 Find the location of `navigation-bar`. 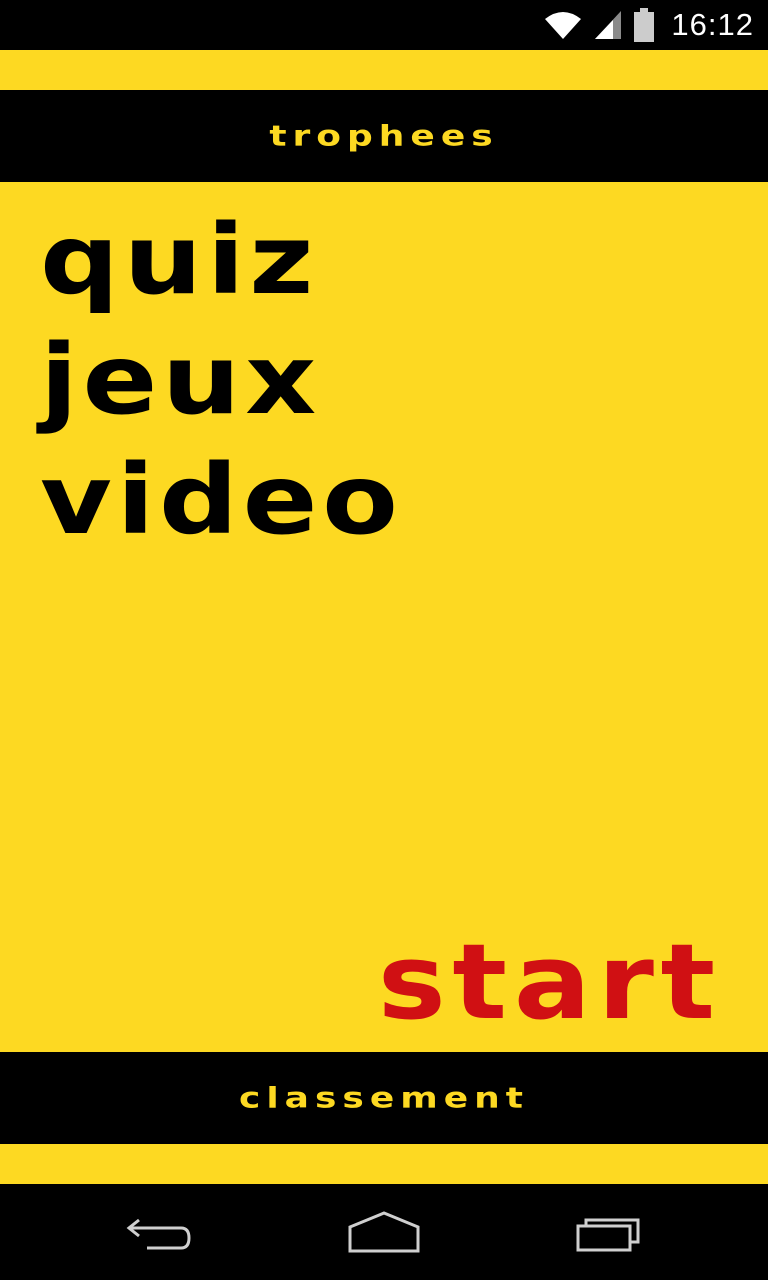

navigation-bar is located at coordinates (384, 1232).